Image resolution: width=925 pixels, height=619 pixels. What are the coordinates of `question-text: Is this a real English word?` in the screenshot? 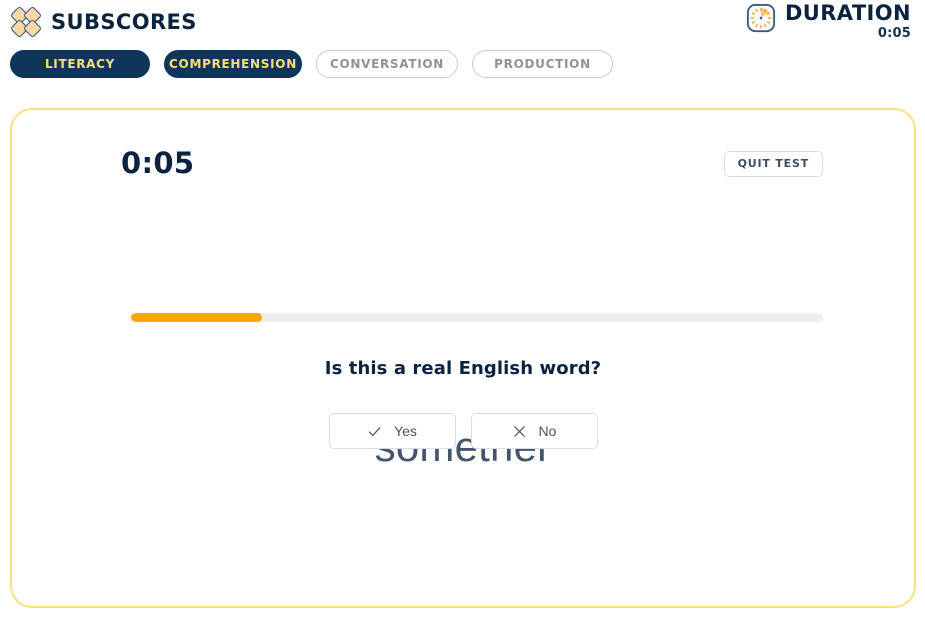 It's located at (463, 368).